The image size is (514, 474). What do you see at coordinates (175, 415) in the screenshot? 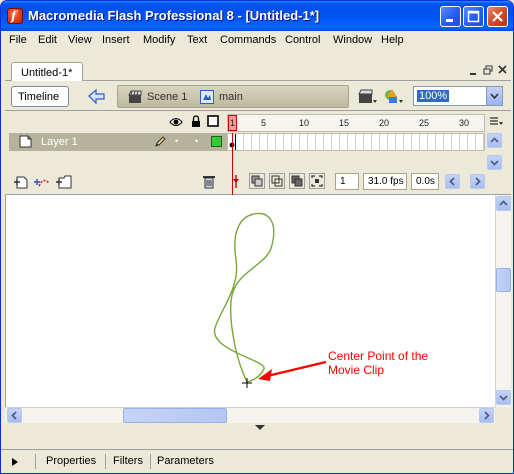
I see `stage-hscroll-thumb` at bounding box center [175, 415].